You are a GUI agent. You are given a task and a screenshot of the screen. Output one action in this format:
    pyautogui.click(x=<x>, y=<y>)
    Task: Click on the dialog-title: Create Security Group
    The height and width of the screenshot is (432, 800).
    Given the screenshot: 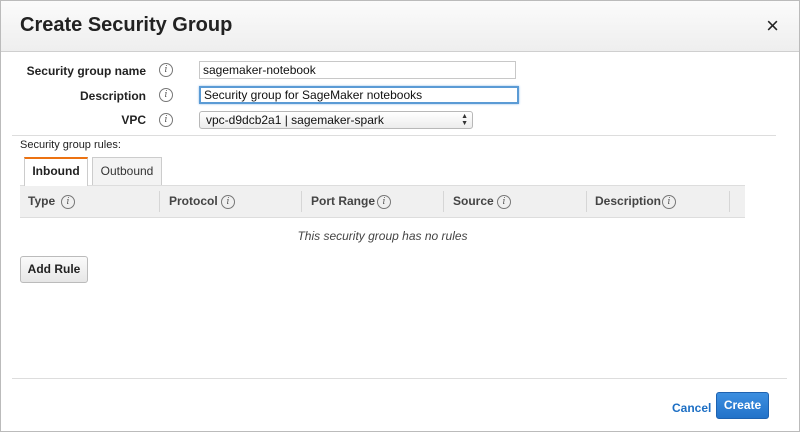 What is the action you would take?
    pyautogui.click(x=126, y=25)
    